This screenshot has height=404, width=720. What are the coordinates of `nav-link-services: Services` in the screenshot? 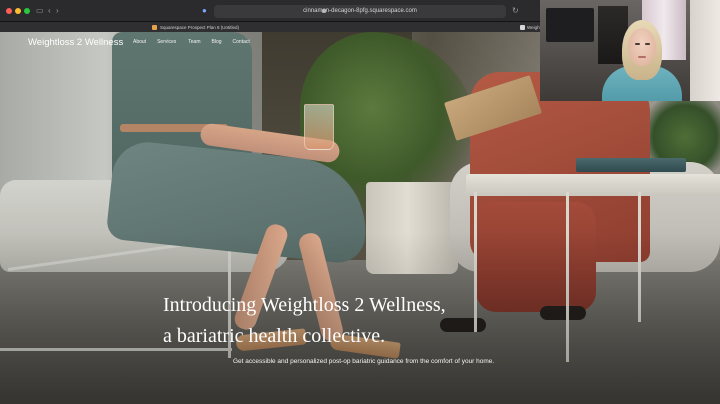 It's located at (166, 42).